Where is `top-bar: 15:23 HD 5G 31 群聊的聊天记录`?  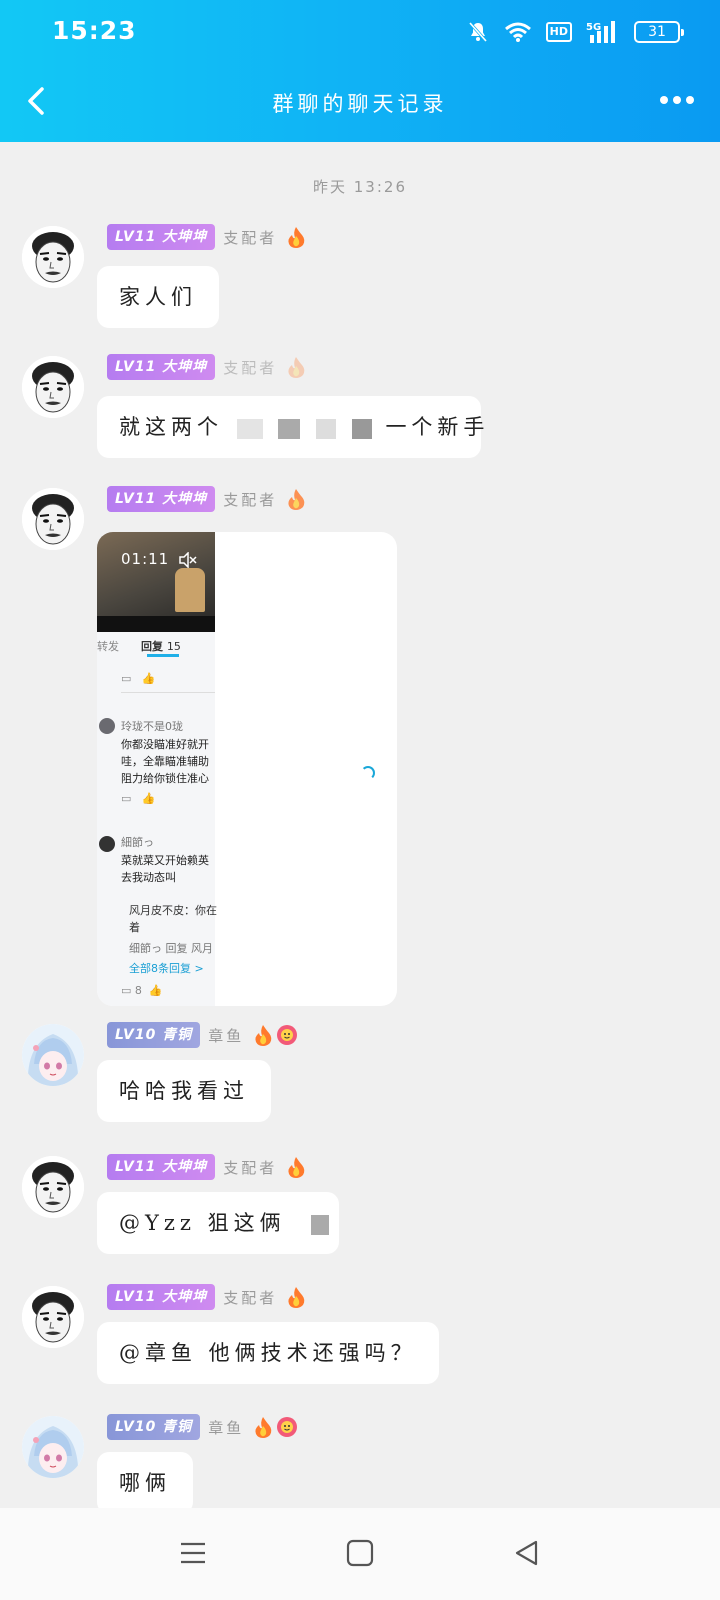
top-bar: 15:23 HD 5G 31 群聊的聊天记录 is located at coordinates (360, 71).